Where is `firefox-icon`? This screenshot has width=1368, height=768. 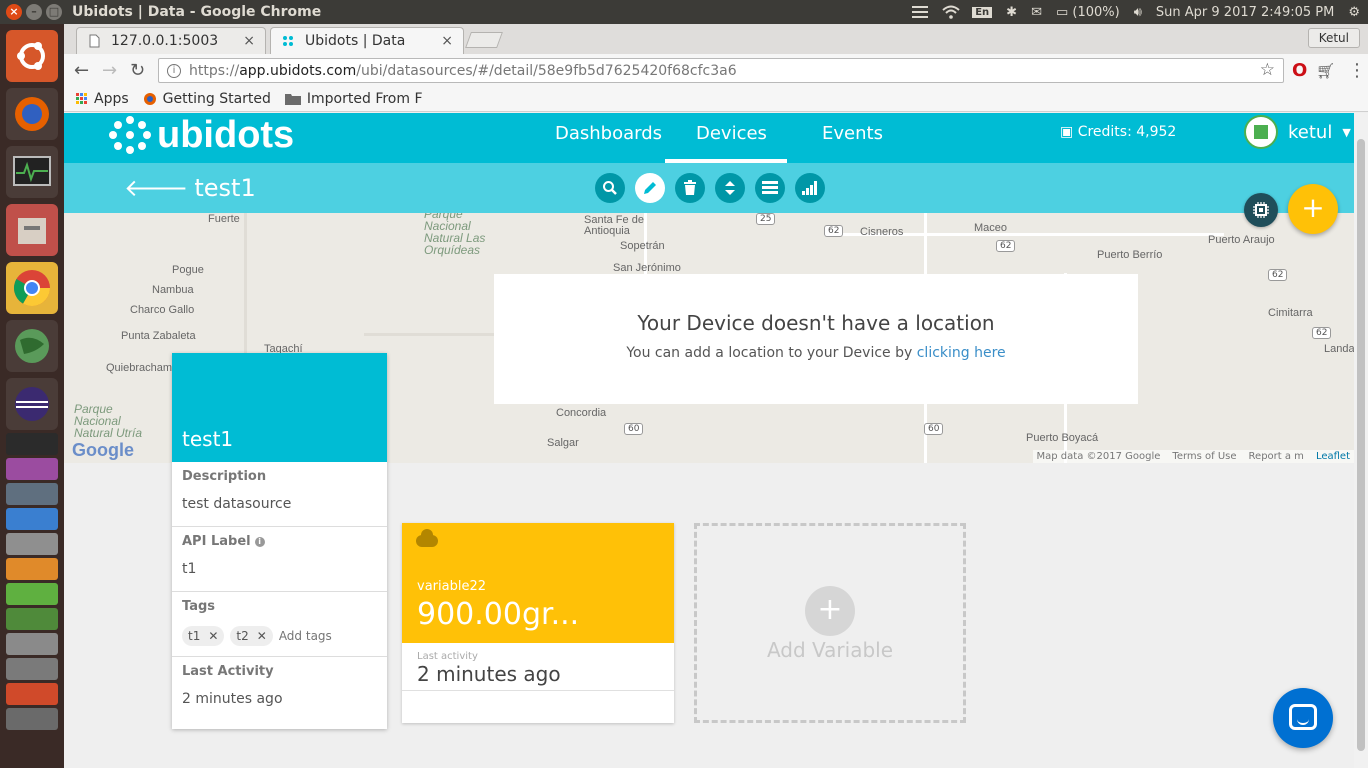 firefox-icon is located at coordinates (32, 114).